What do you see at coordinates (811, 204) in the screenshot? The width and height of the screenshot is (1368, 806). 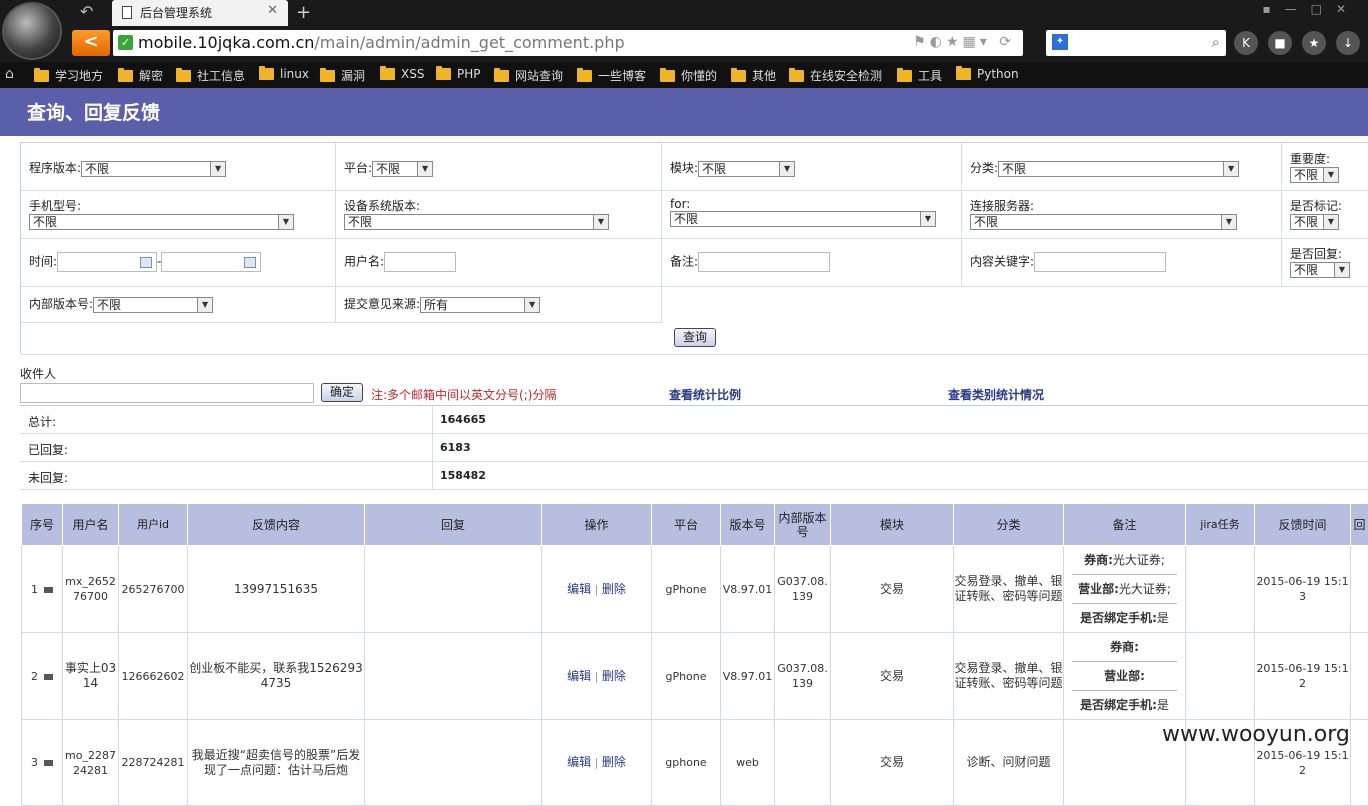 I see `for-label: for:` at bounding box center [811, 204].